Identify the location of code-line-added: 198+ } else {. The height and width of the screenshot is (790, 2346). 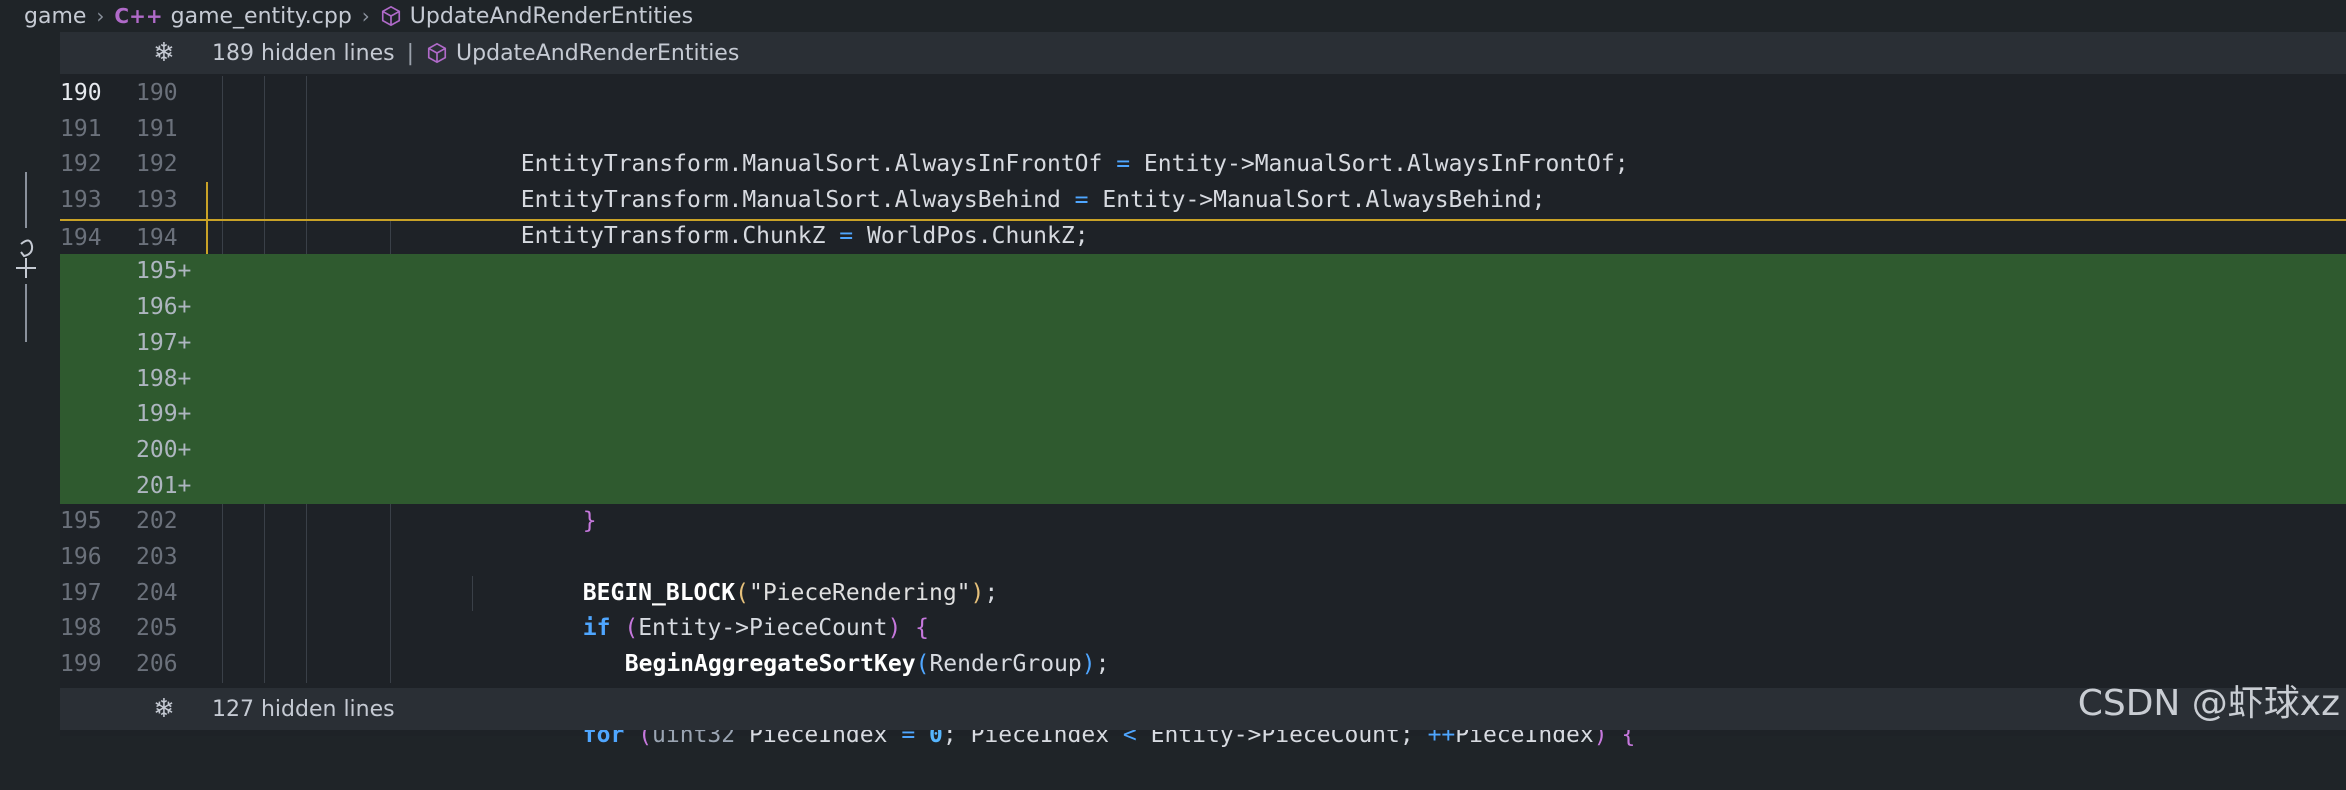
(1203, 394).